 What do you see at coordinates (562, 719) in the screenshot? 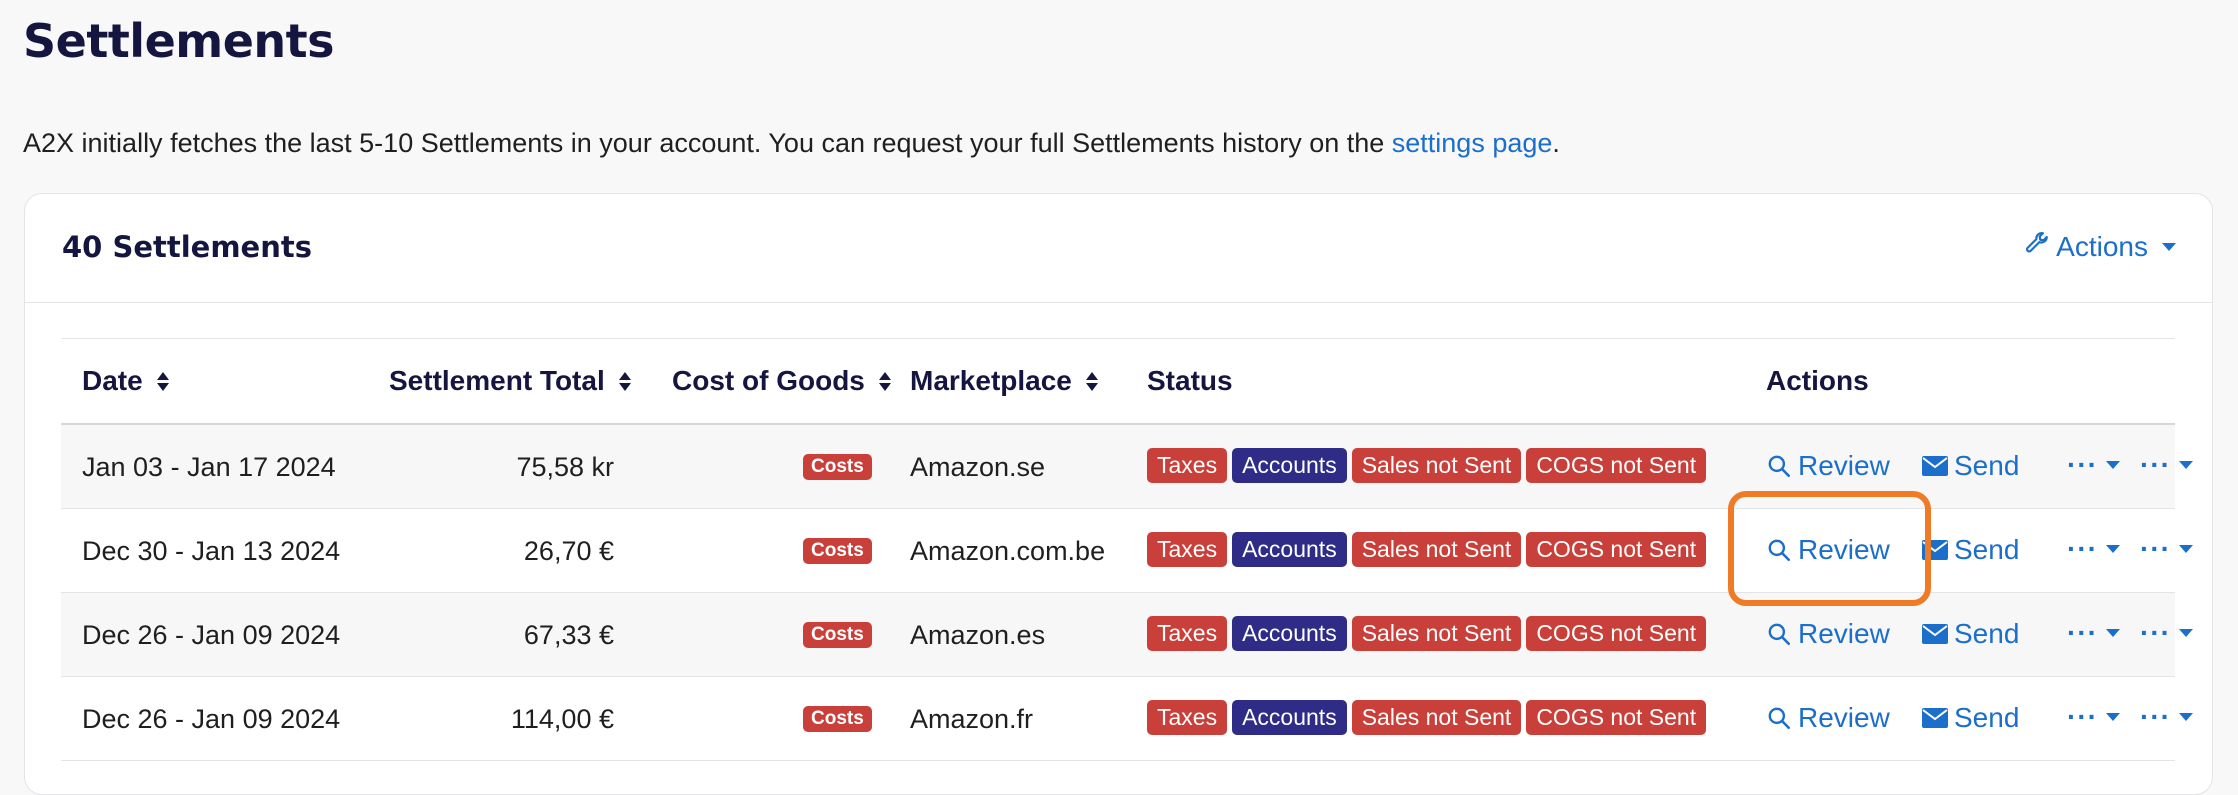
I see `settlement-total-cell: 114,00 €` at bounding box center [562, 719].